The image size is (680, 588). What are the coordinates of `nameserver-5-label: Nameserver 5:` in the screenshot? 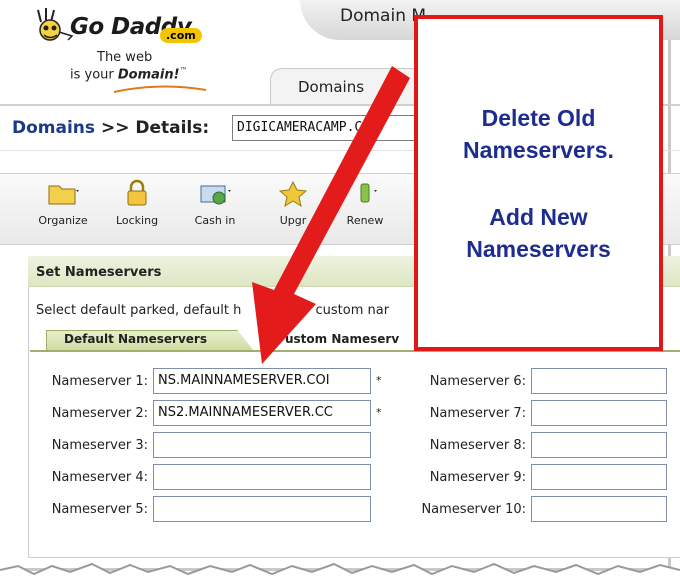 It's located at (99, 509).